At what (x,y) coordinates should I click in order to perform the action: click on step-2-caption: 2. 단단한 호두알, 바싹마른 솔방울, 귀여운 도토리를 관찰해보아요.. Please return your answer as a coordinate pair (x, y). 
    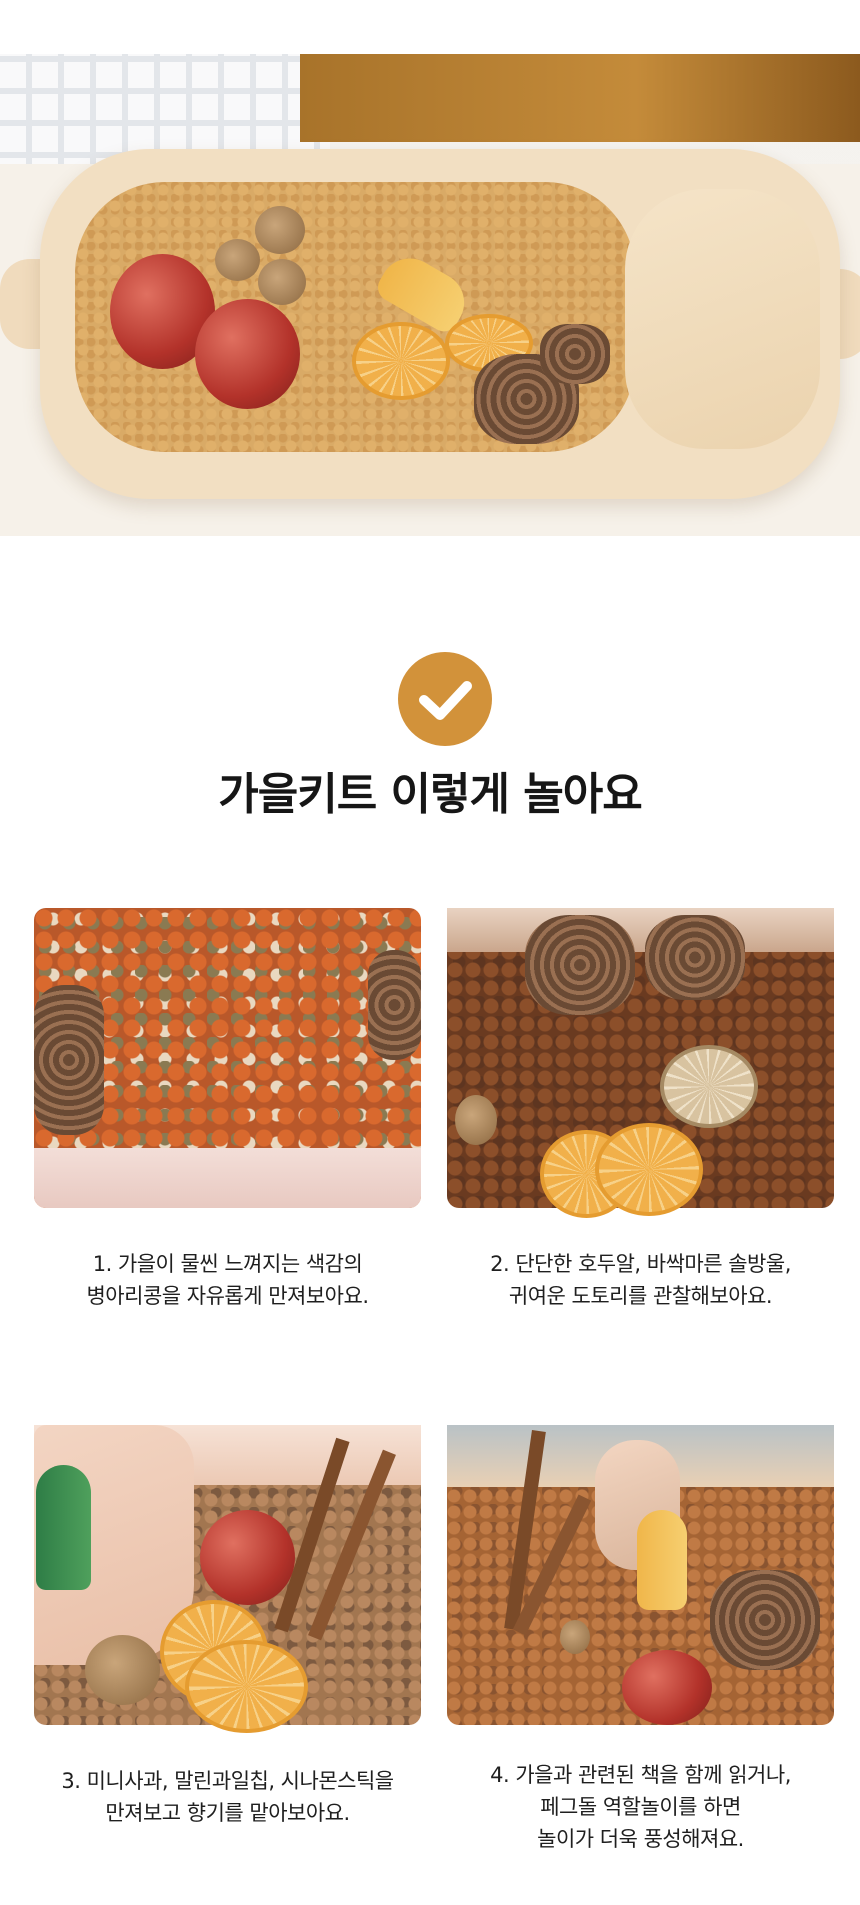
    Looking at the image, I should click on (640, 1280).